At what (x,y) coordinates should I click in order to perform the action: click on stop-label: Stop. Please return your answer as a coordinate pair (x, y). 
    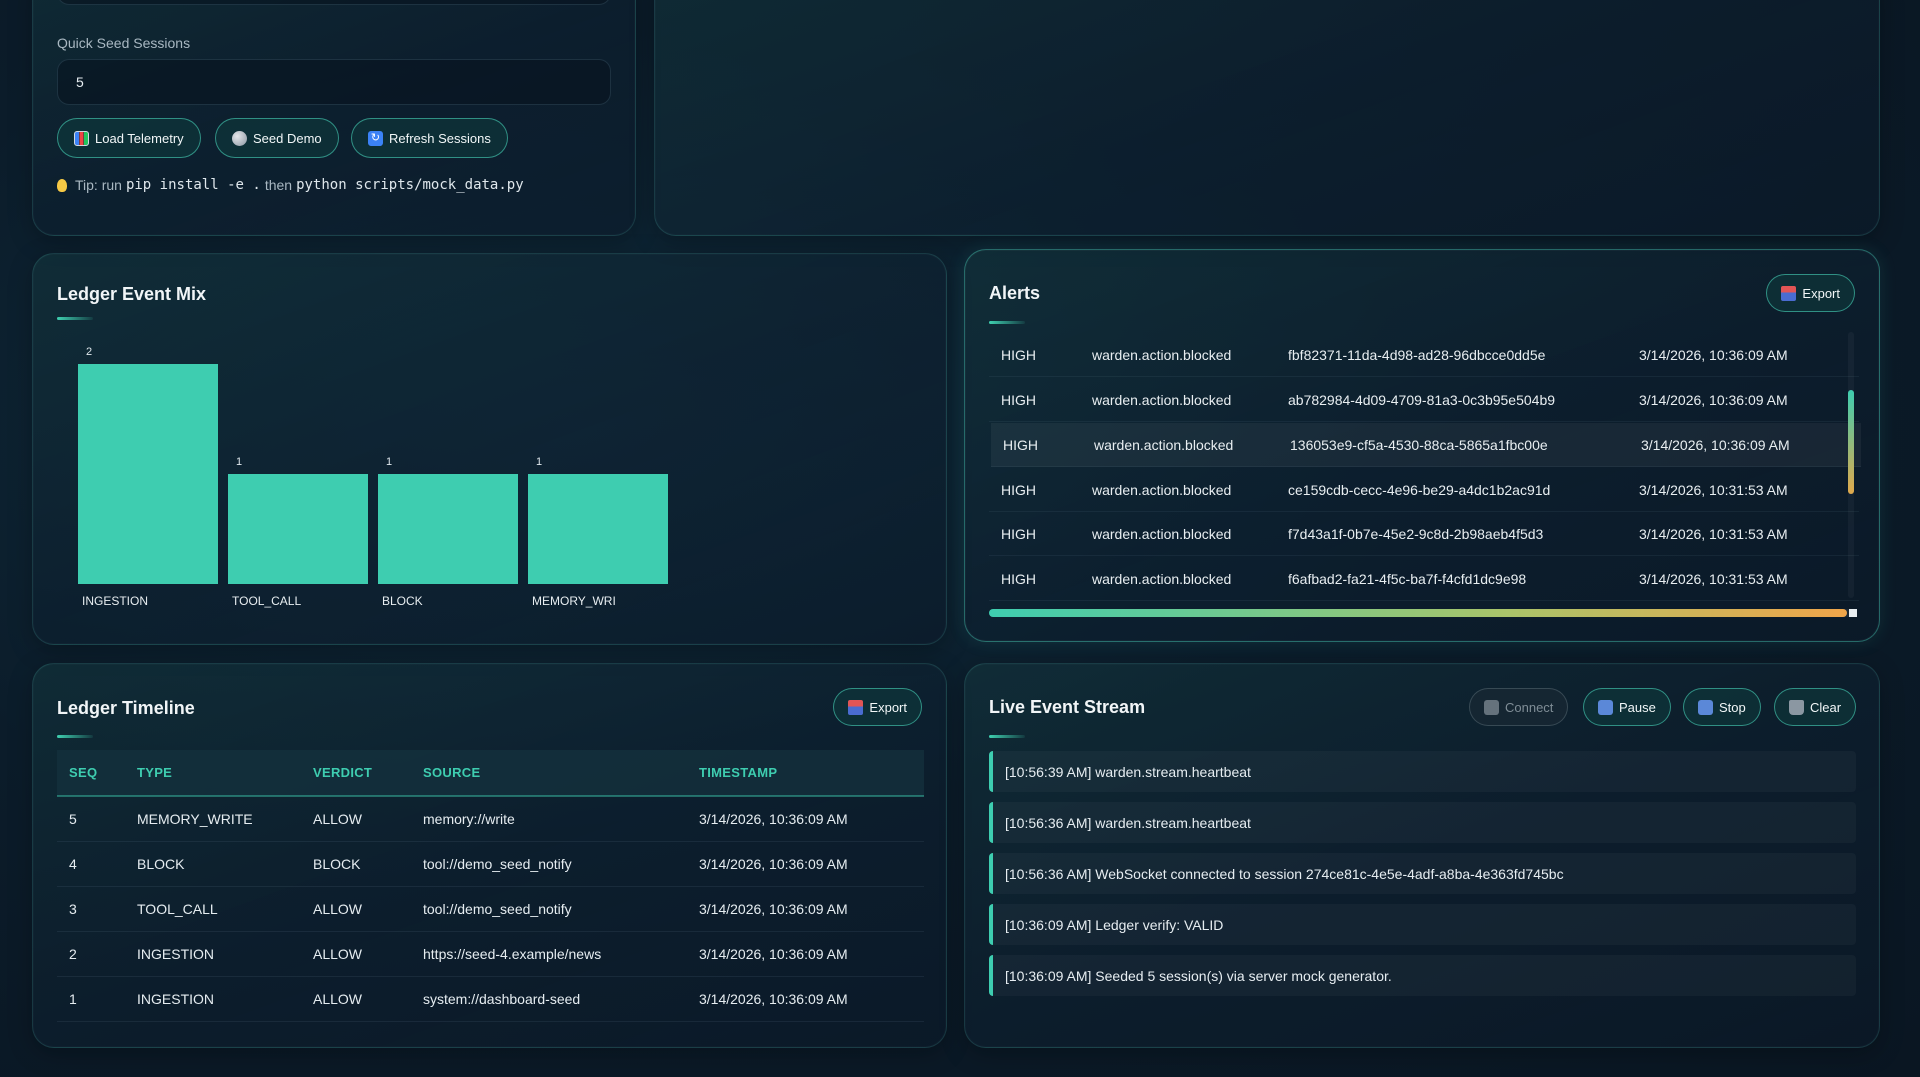
    Looking at the image, I should click on (1732, 707).